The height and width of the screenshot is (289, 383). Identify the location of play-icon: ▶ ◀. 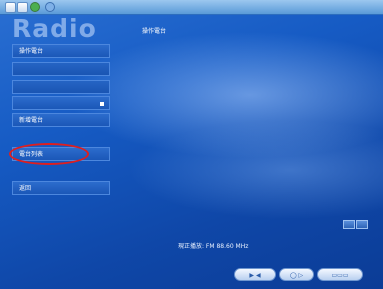
(255, 275).